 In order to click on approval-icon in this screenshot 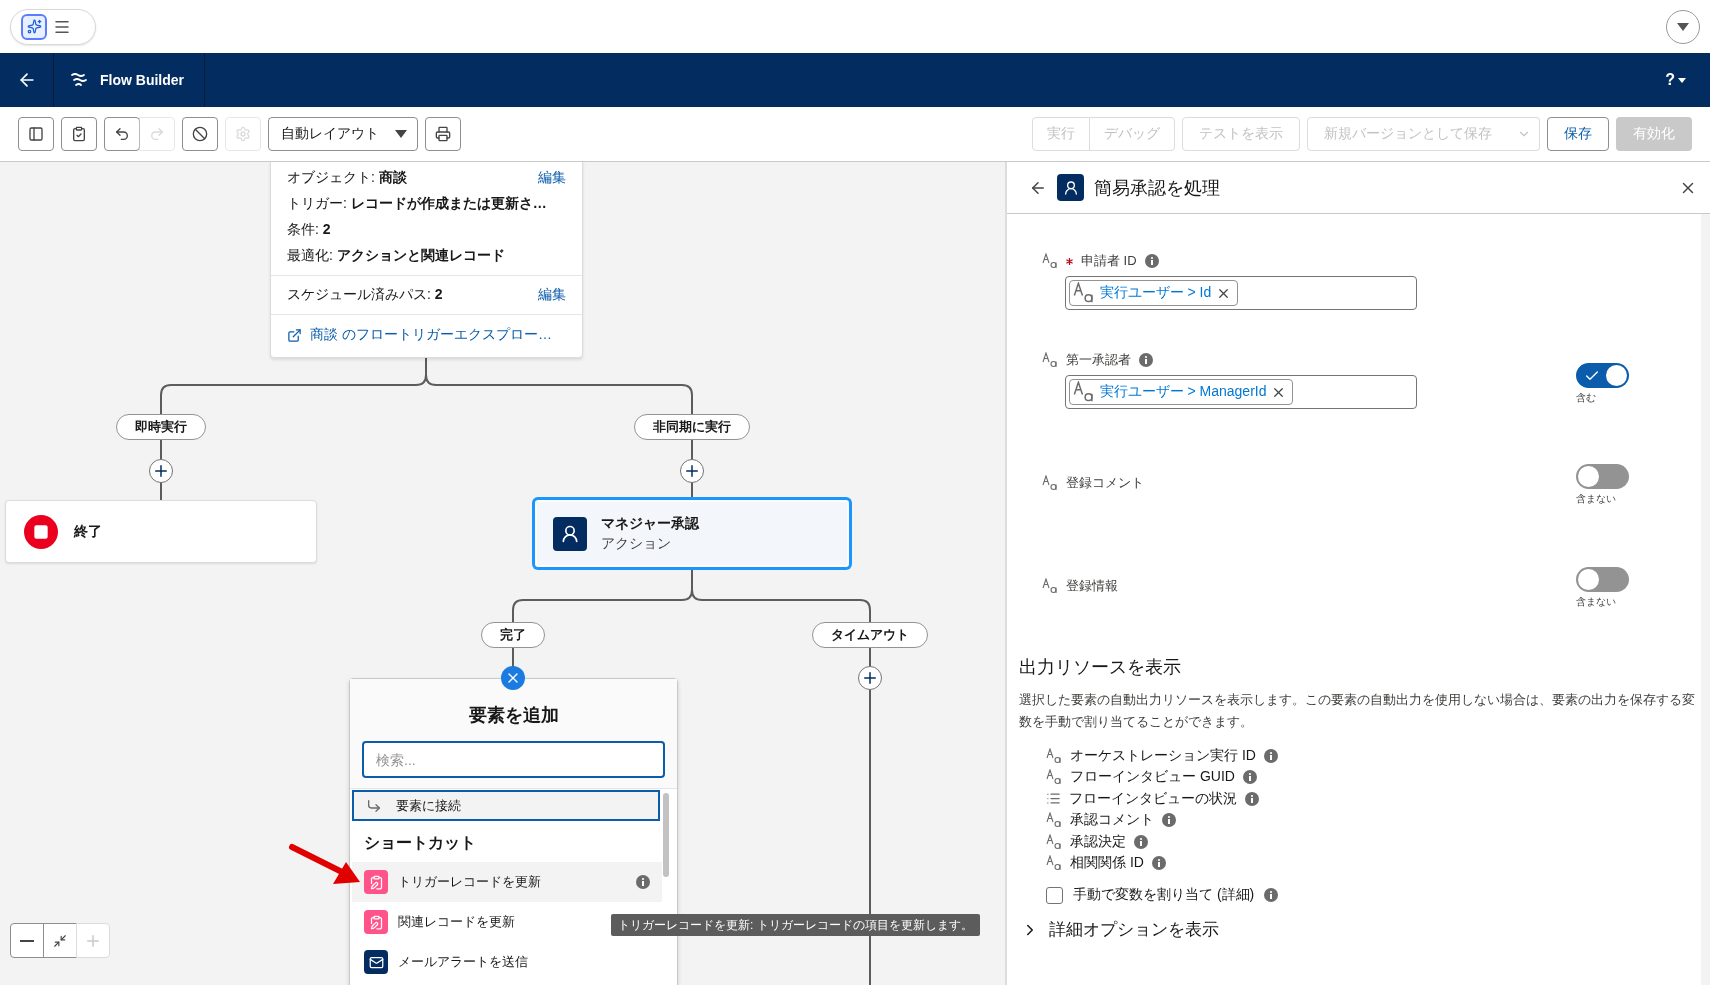, I will do `click(570, 533)`.